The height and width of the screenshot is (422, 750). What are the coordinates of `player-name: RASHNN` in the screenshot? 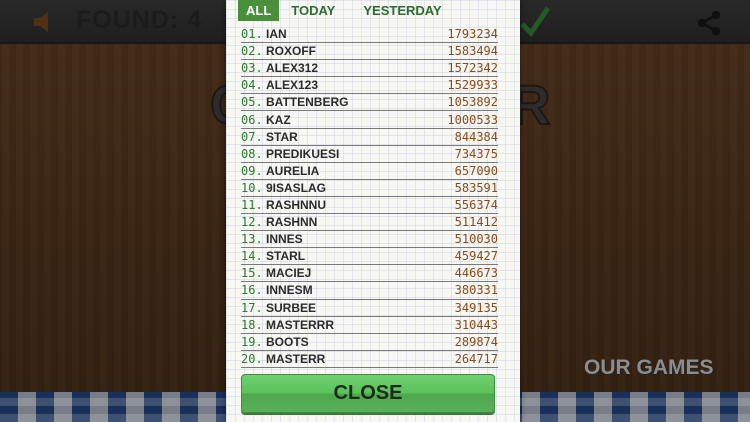 It's located at (292, 222).